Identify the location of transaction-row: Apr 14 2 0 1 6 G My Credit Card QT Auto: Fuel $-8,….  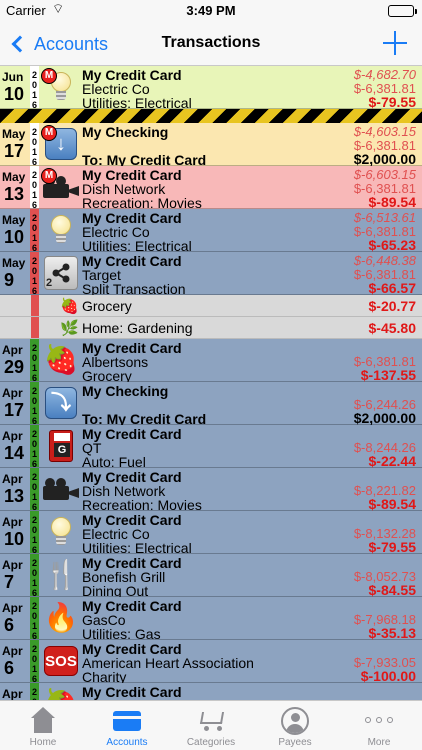
(211, 447).